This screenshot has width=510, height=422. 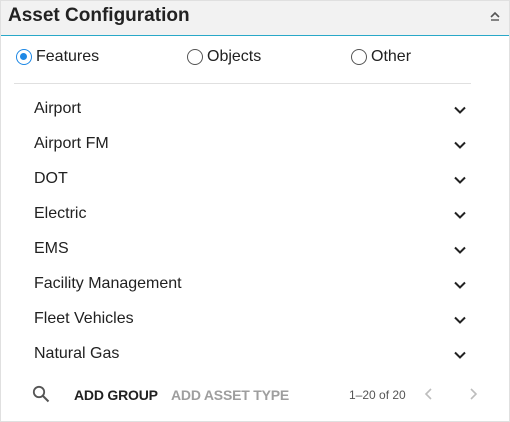 I want to click on pagination-range: 1–20 of 20, so click(x=377, y=395).